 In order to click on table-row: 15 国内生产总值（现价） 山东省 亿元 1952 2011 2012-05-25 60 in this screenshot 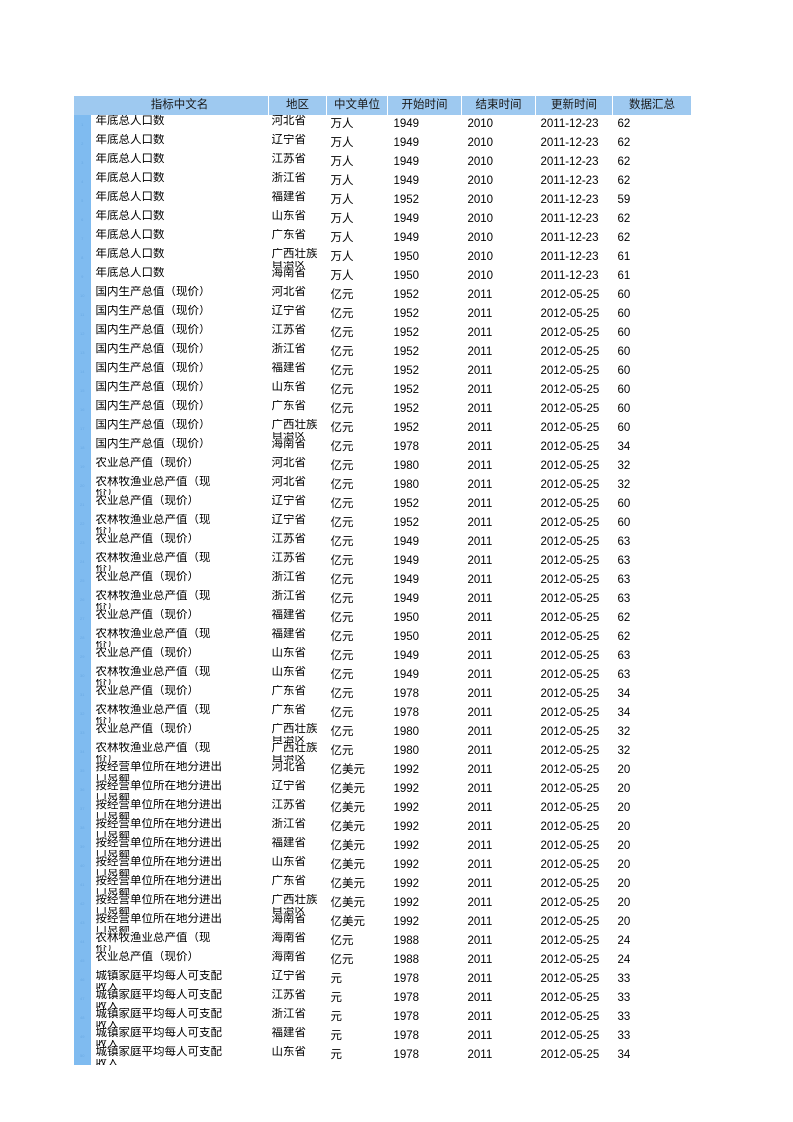, I will do `click(382, 390)`.